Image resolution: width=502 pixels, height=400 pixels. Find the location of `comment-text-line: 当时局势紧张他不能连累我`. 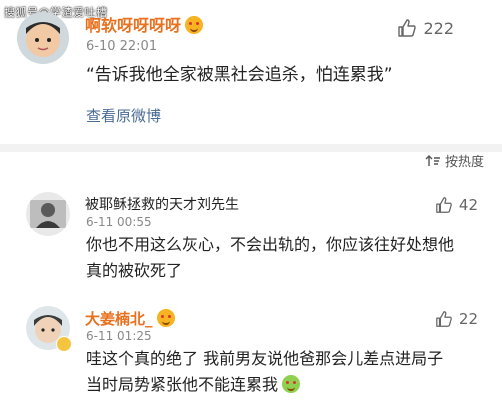

comment-text-line: 当时局势紧张他不能连累我 is located at coordinates (264, 385).